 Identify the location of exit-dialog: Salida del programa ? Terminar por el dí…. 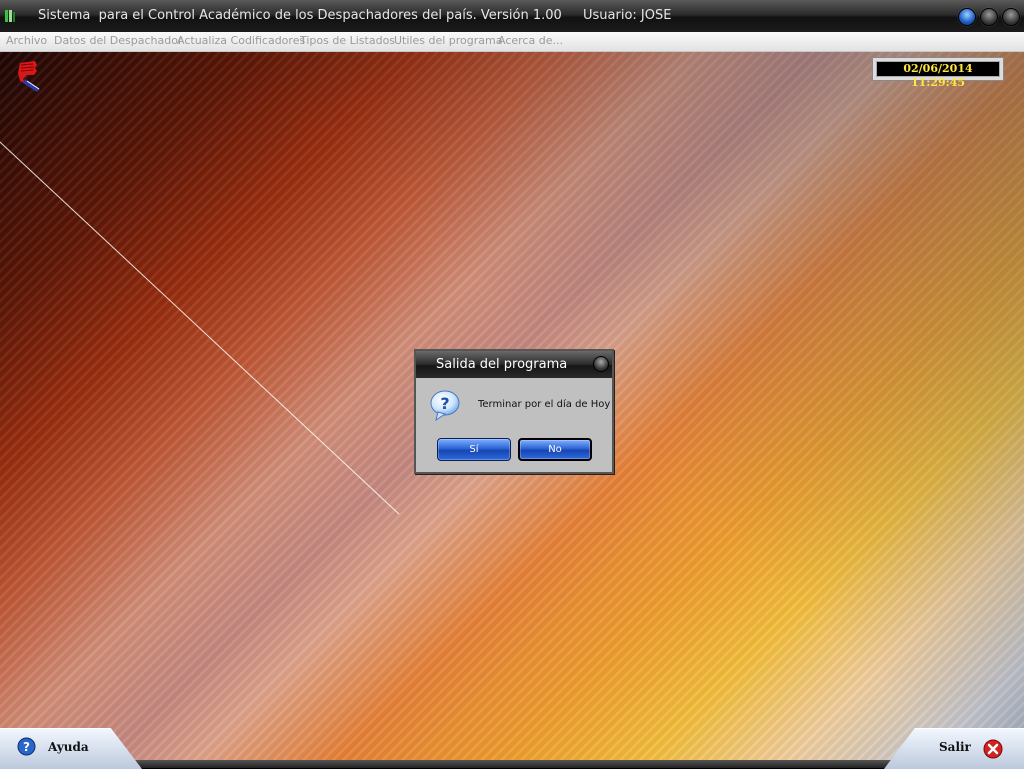
(514, 411).